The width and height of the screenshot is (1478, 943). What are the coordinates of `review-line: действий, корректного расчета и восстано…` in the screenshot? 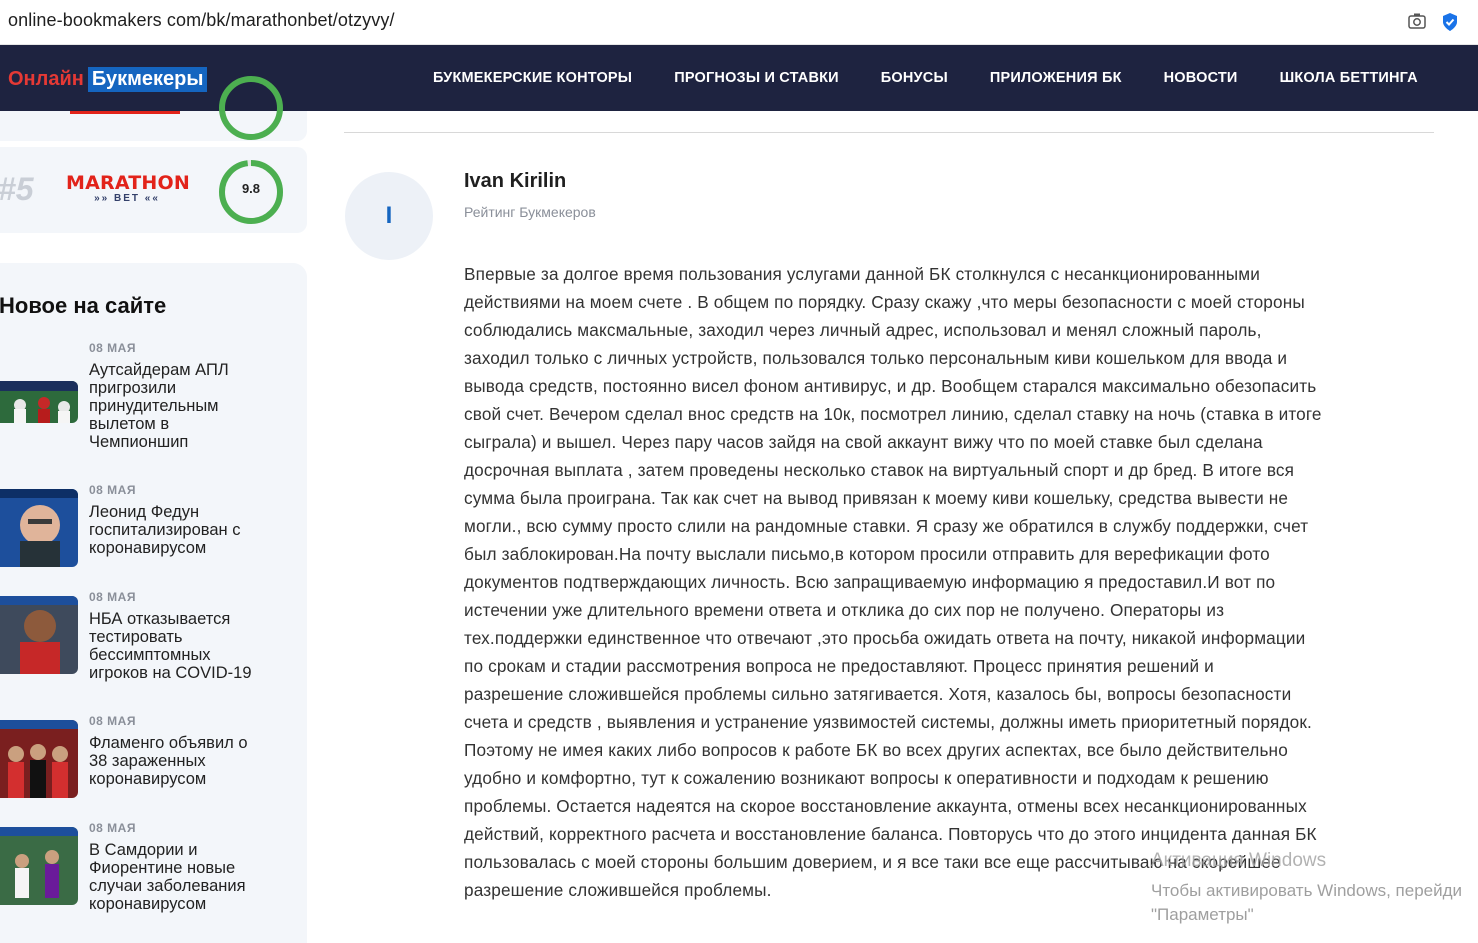 It's located at (890, 834).